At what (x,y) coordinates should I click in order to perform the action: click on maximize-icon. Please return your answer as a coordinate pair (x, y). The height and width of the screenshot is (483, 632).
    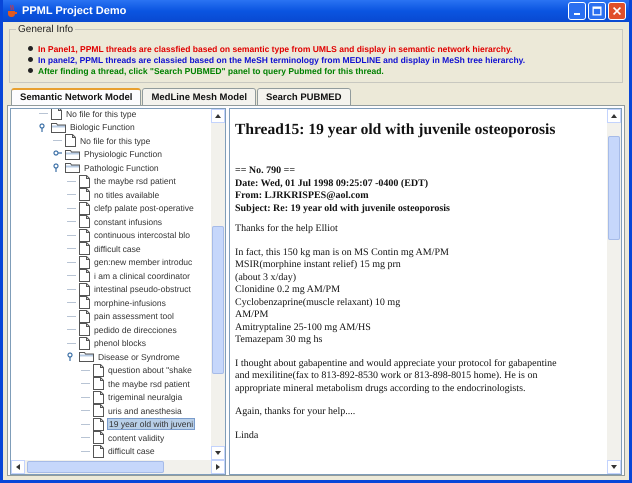
    Looking at the image, I should click on (597, 11).